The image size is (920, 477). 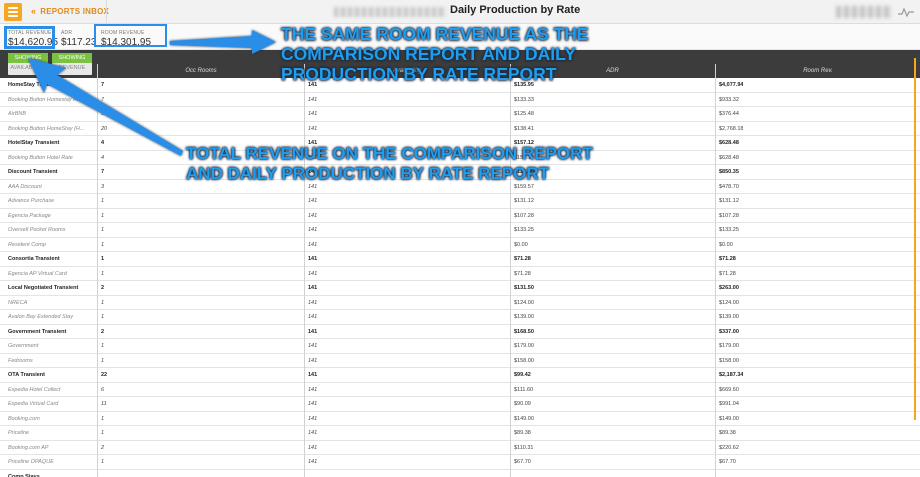 I want to click on occ-rooms-cell: 7, so click(x=103, y=172).